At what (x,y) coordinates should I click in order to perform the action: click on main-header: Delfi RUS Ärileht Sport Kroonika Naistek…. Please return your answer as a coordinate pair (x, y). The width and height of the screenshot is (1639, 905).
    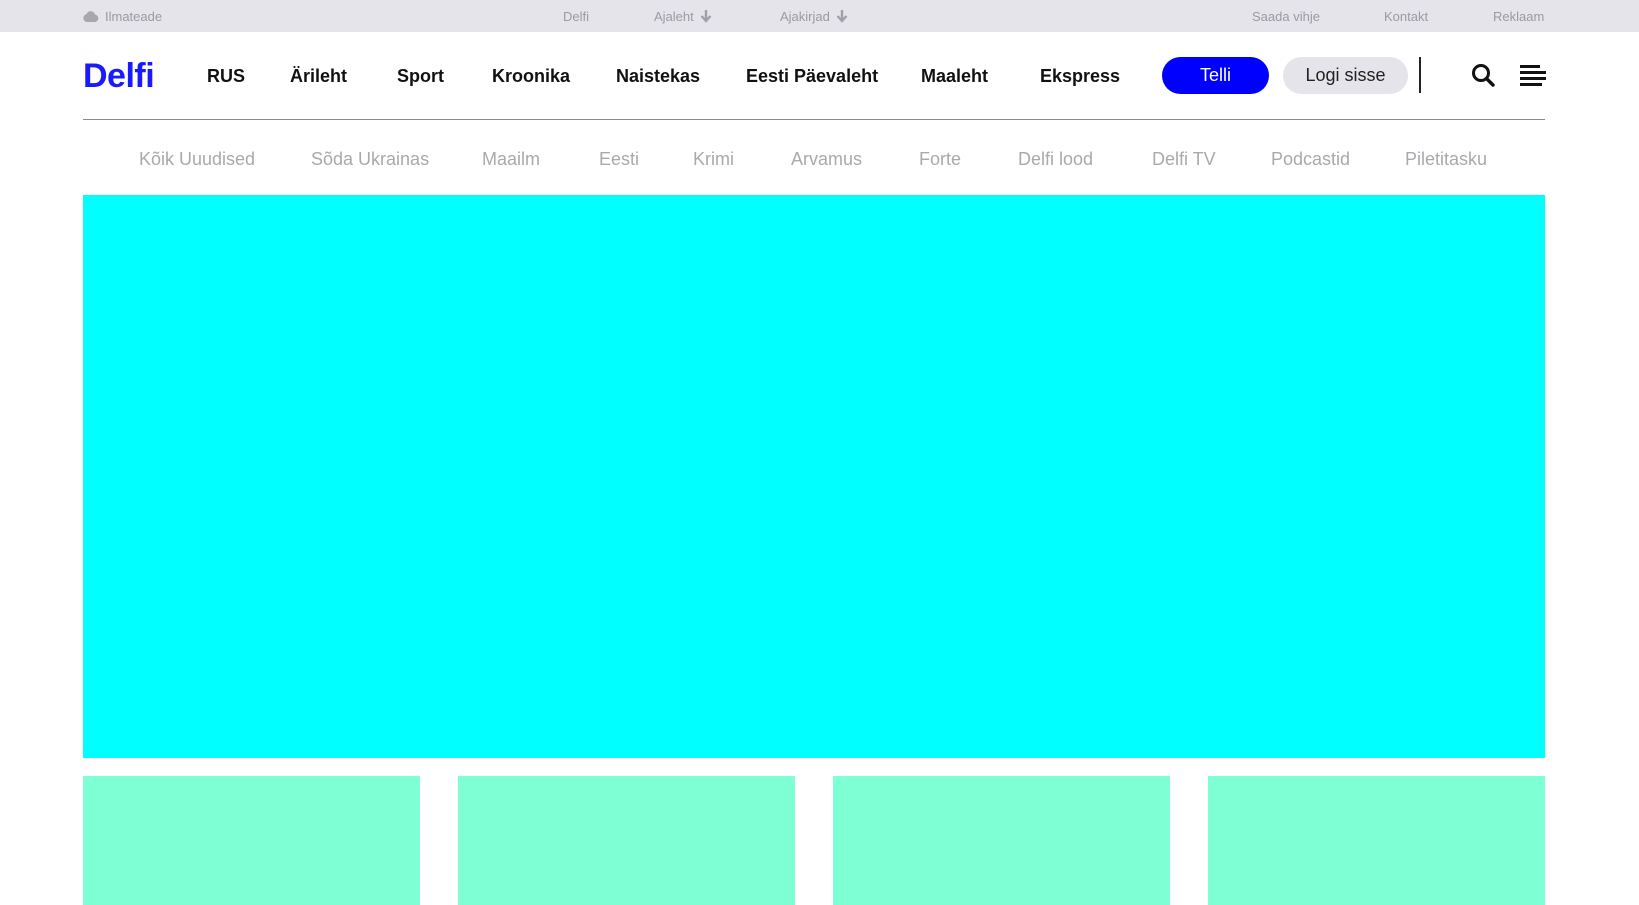
    Looking at the image, I should click on (815, 76).